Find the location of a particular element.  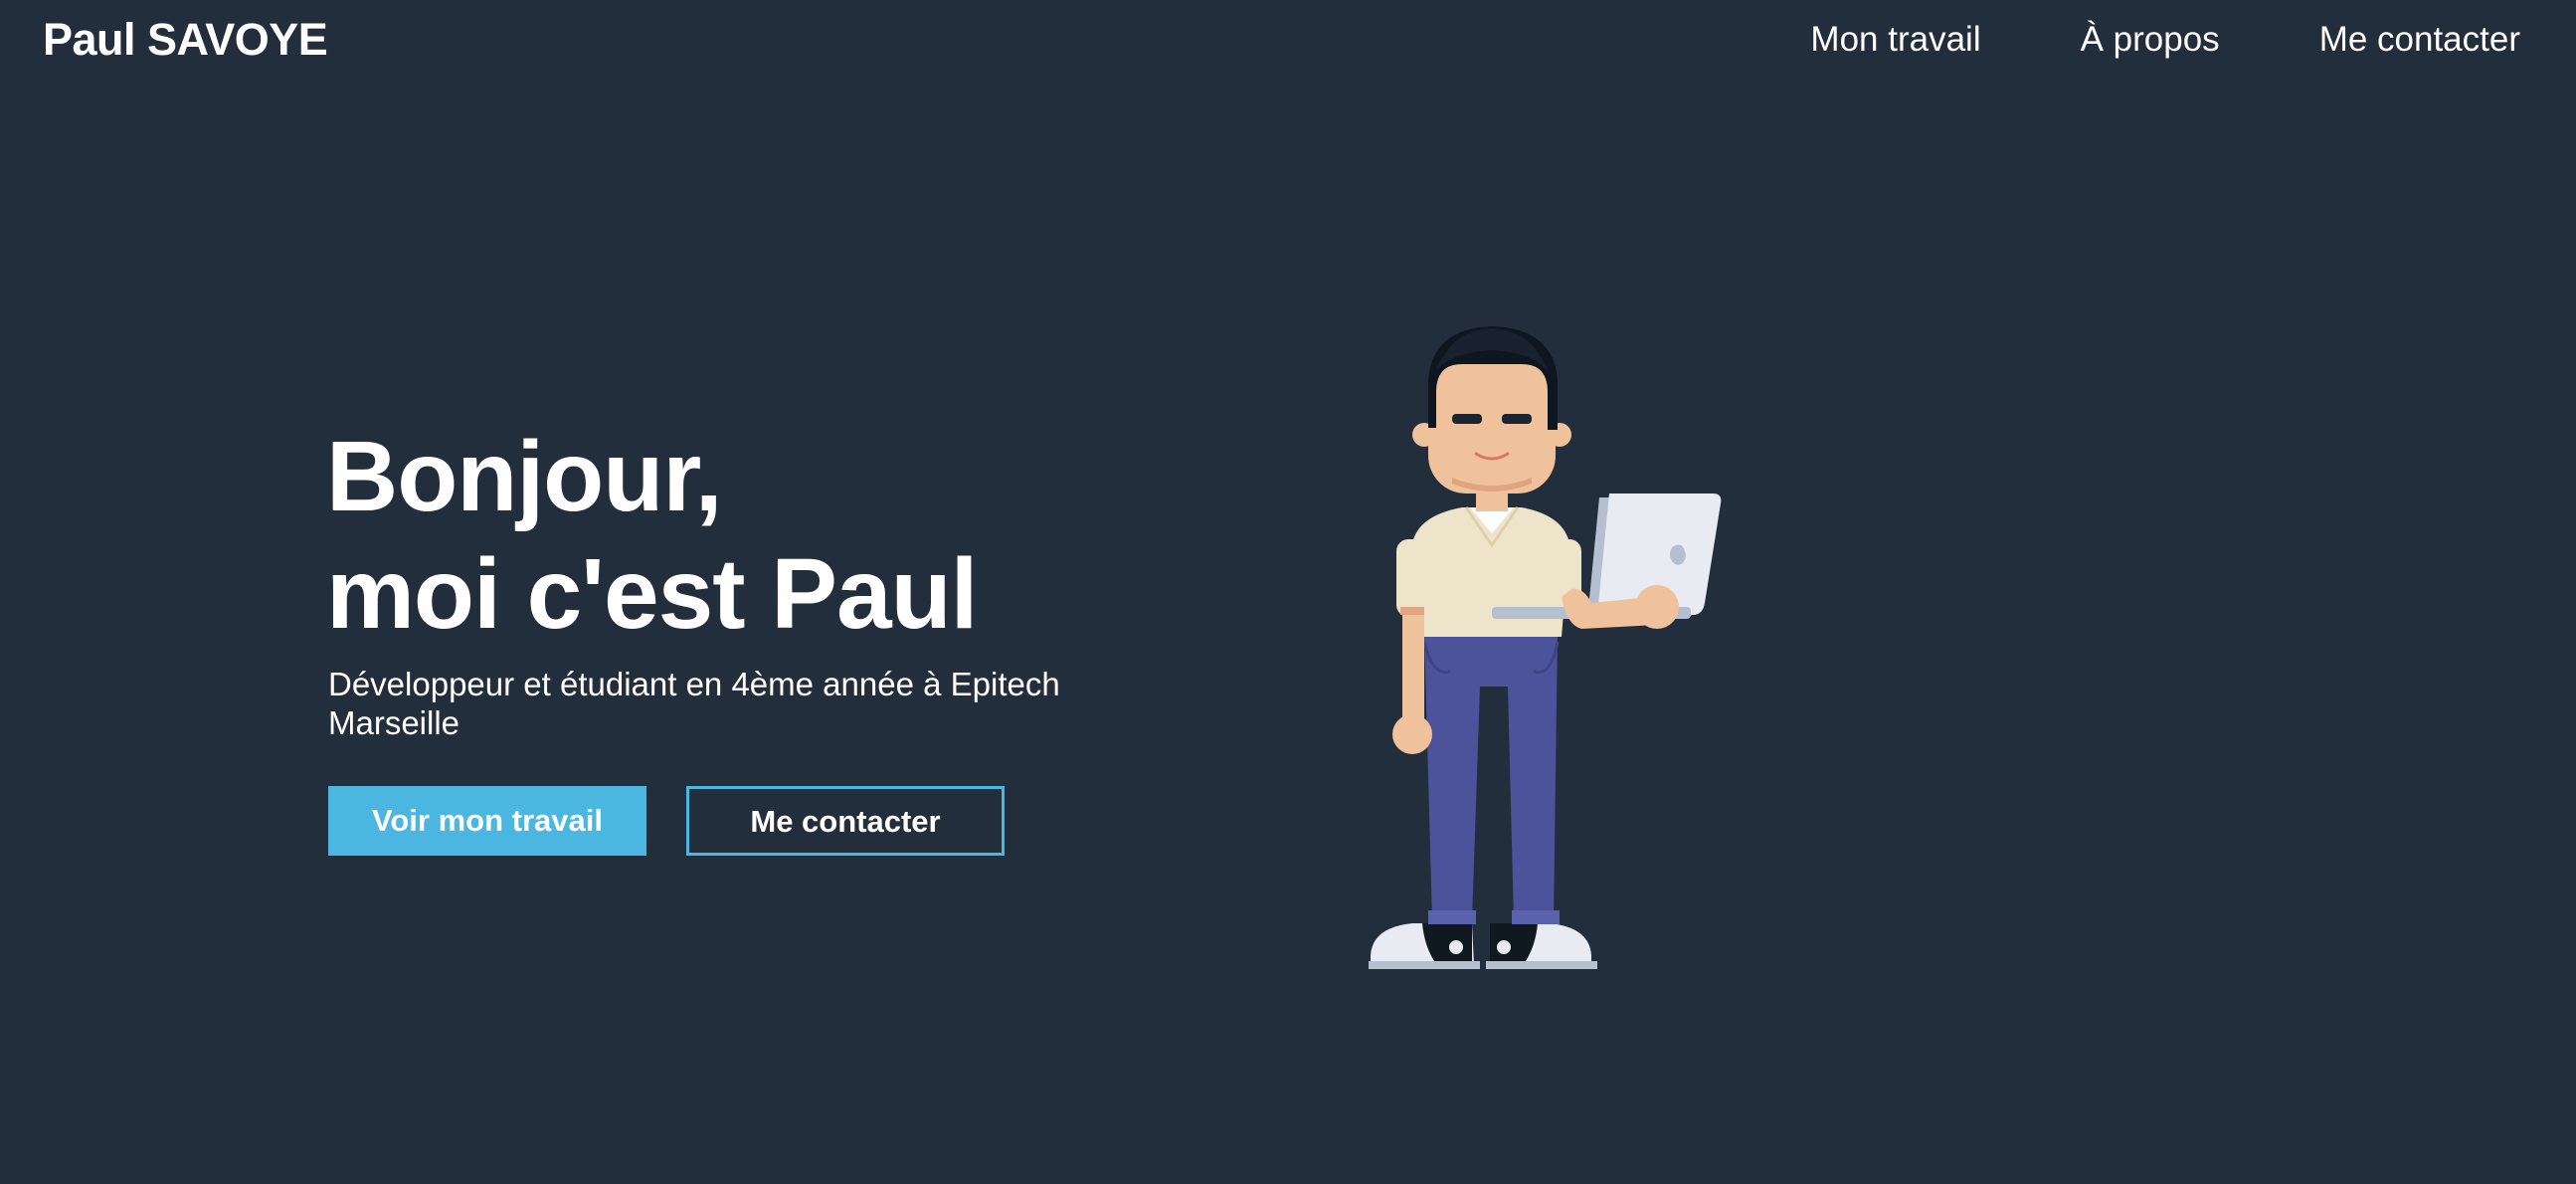

view-work-button: Voir mon travail is located at coordinates (487, 821).